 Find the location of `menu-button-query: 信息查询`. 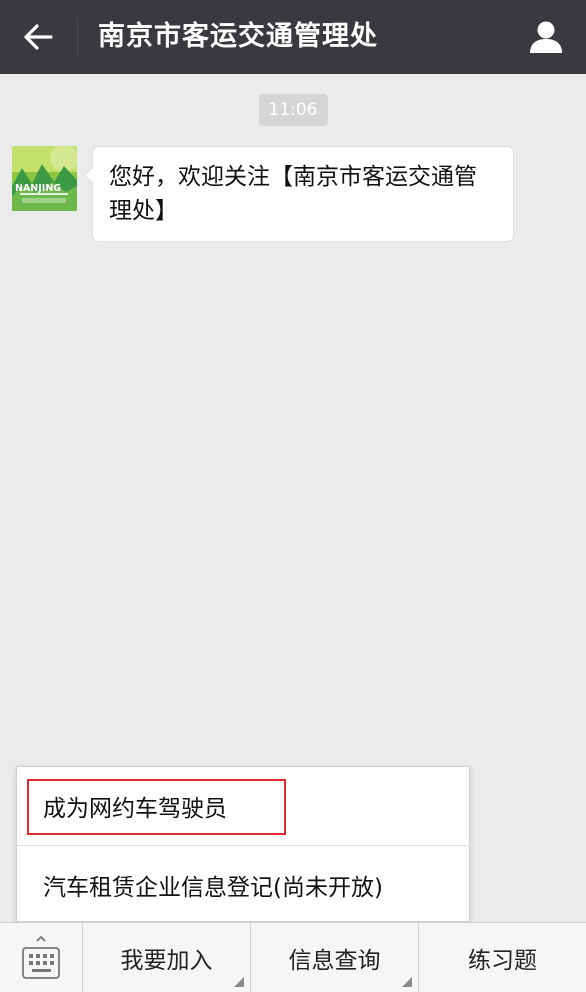

menu-button-query: 信息查询 is located at coordinates (335, 957).